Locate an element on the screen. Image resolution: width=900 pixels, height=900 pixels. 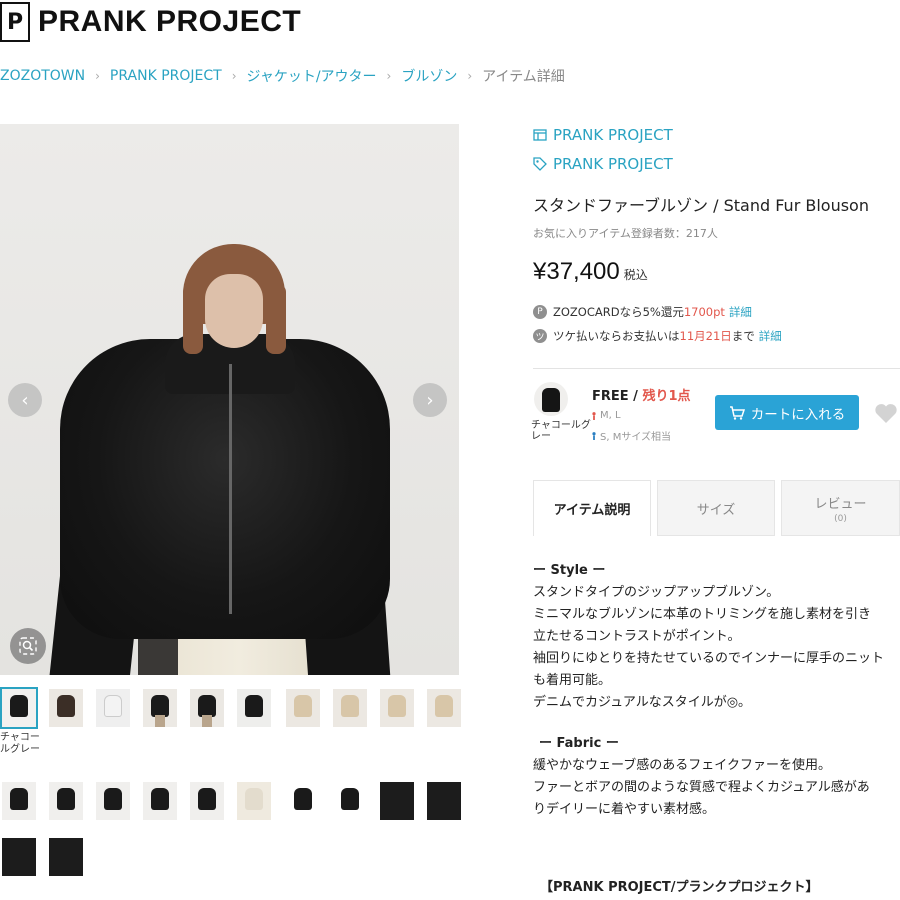
description-line: スタンドタイプのジップアップブルゾン。 is located at coordinates (656, 592).